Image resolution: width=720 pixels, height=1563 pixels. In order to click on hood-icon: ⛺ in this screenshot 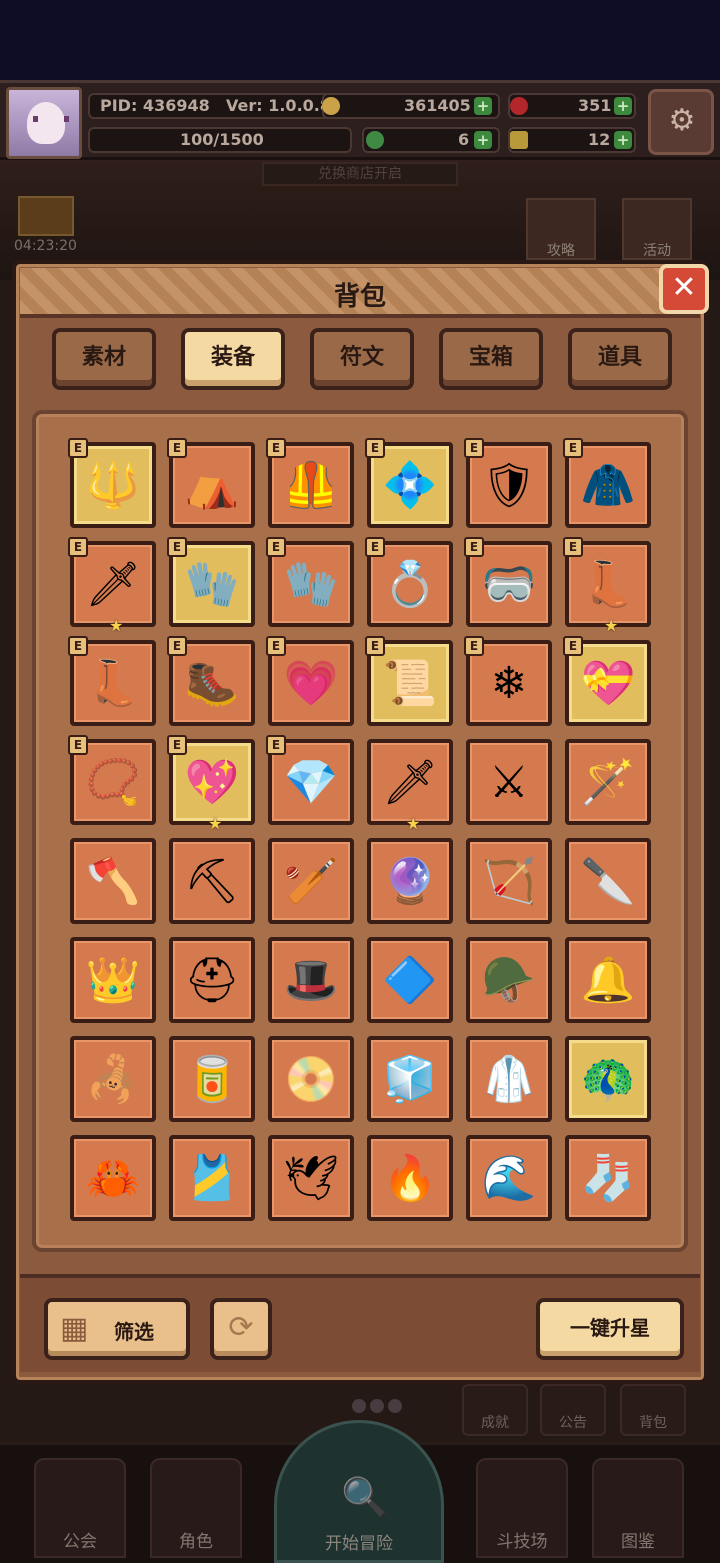, I will do `click(212, 485)`.